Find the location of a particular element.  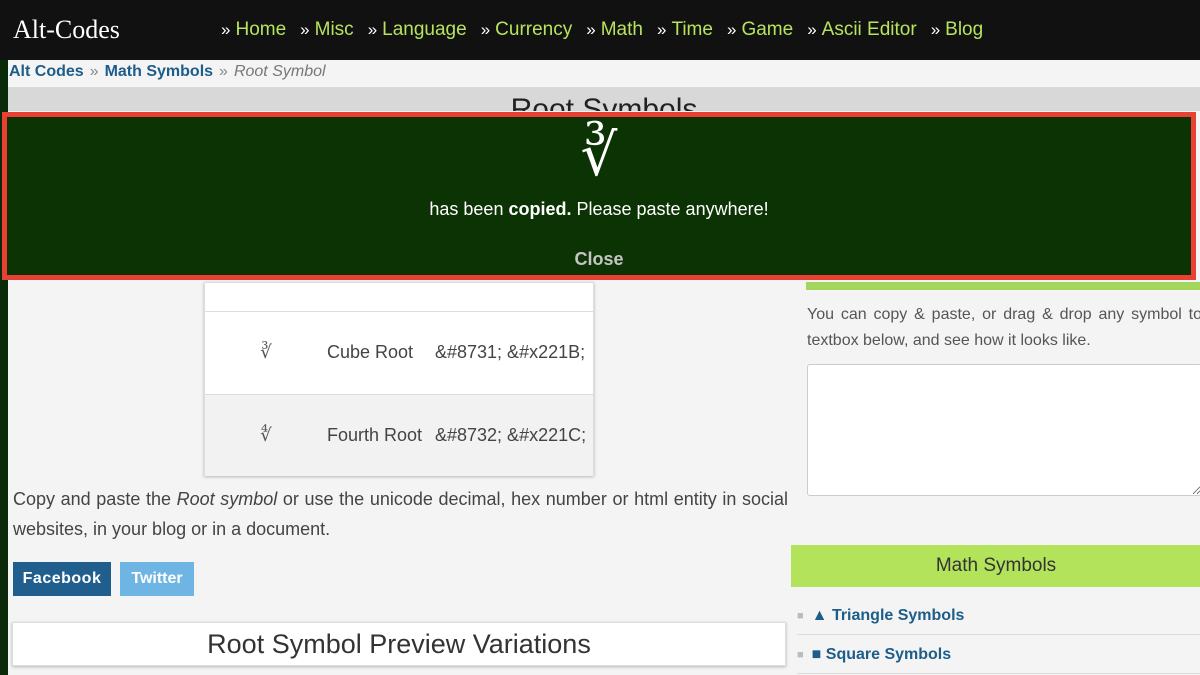

page-title: Root Symbols is located at coordinates (604, 102).